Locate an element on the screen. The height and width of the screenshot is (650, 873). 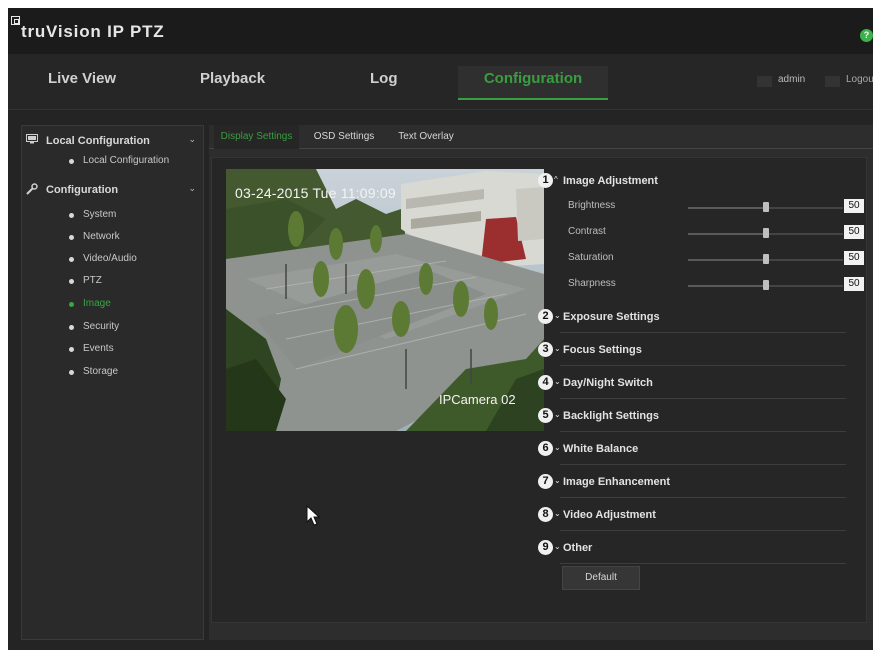
logout-icon is located at coordinates (832, 81).